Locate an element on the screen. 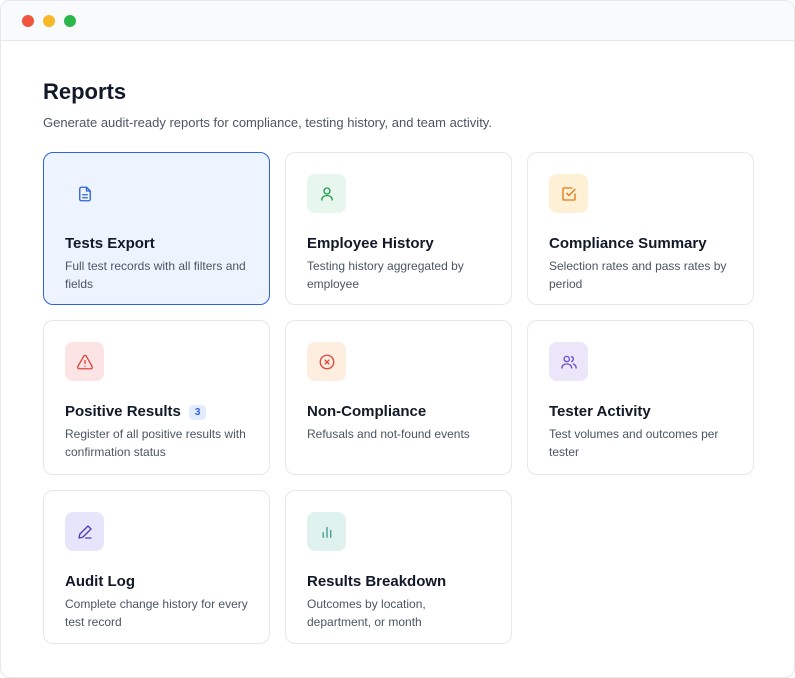  maximize-window-button is located at coordinates (70, 21).